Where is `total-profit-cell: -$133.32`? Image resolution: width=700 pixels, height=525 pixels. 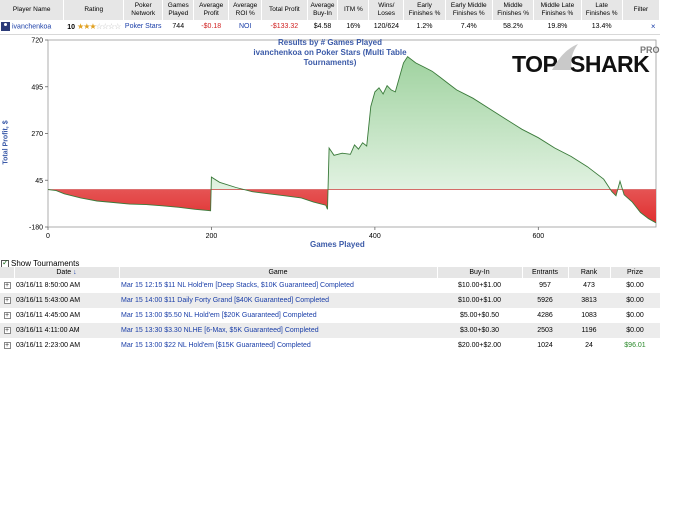 total-profit-cell: -$133.32 is located at coordinates (284, 27).